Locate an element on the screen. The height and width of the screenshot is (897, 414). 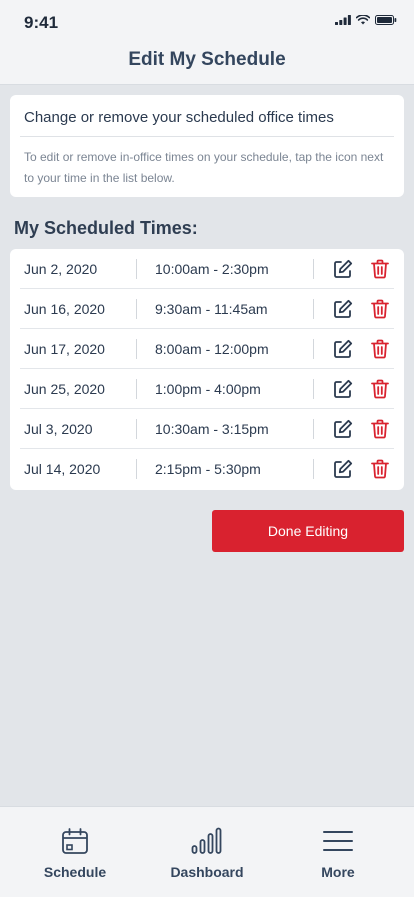
schedule-row: Jun 25, 2020 1:00pm - 4:00pm is located at coordinates (207, 389).